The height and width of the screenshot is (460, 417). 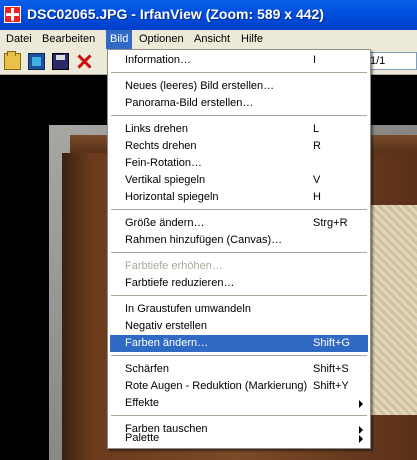 I want to click on menu-item-shortcut: V, so click(x=317, y=180).